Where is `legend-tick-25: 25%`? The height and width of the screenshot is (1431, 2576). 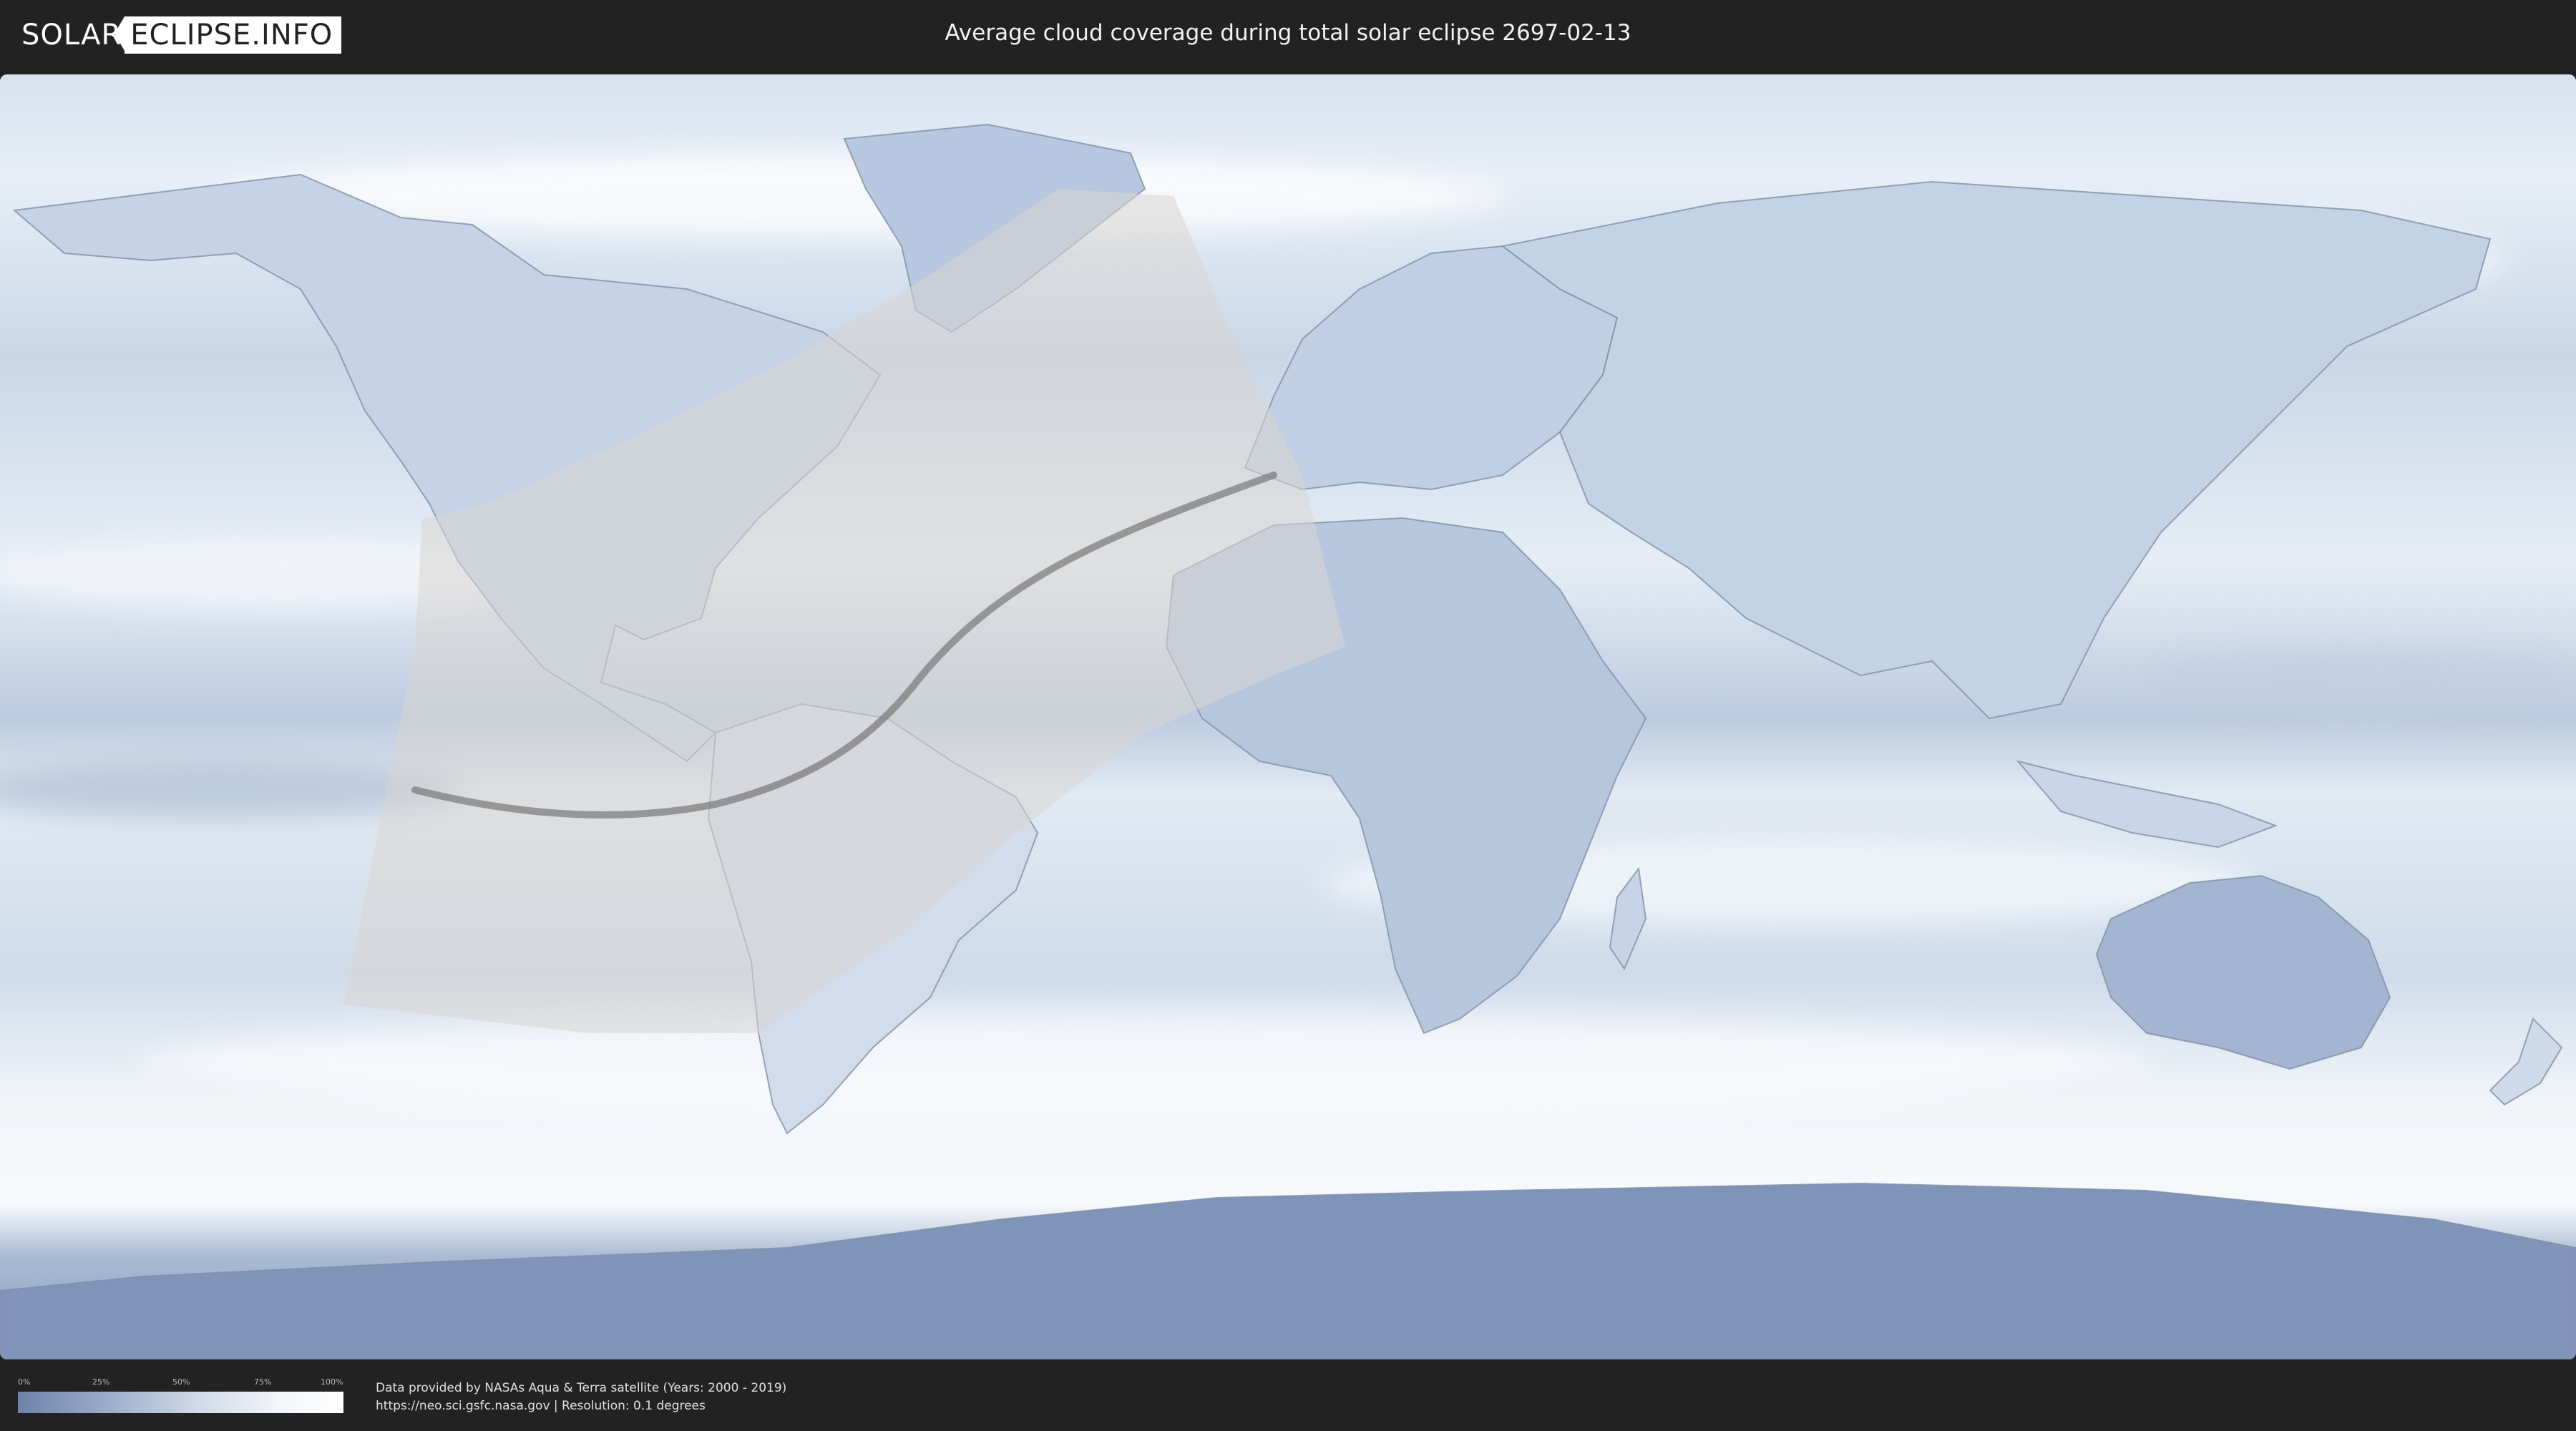
legend-tick-25: 25% is located at coordinates (101, 1382).